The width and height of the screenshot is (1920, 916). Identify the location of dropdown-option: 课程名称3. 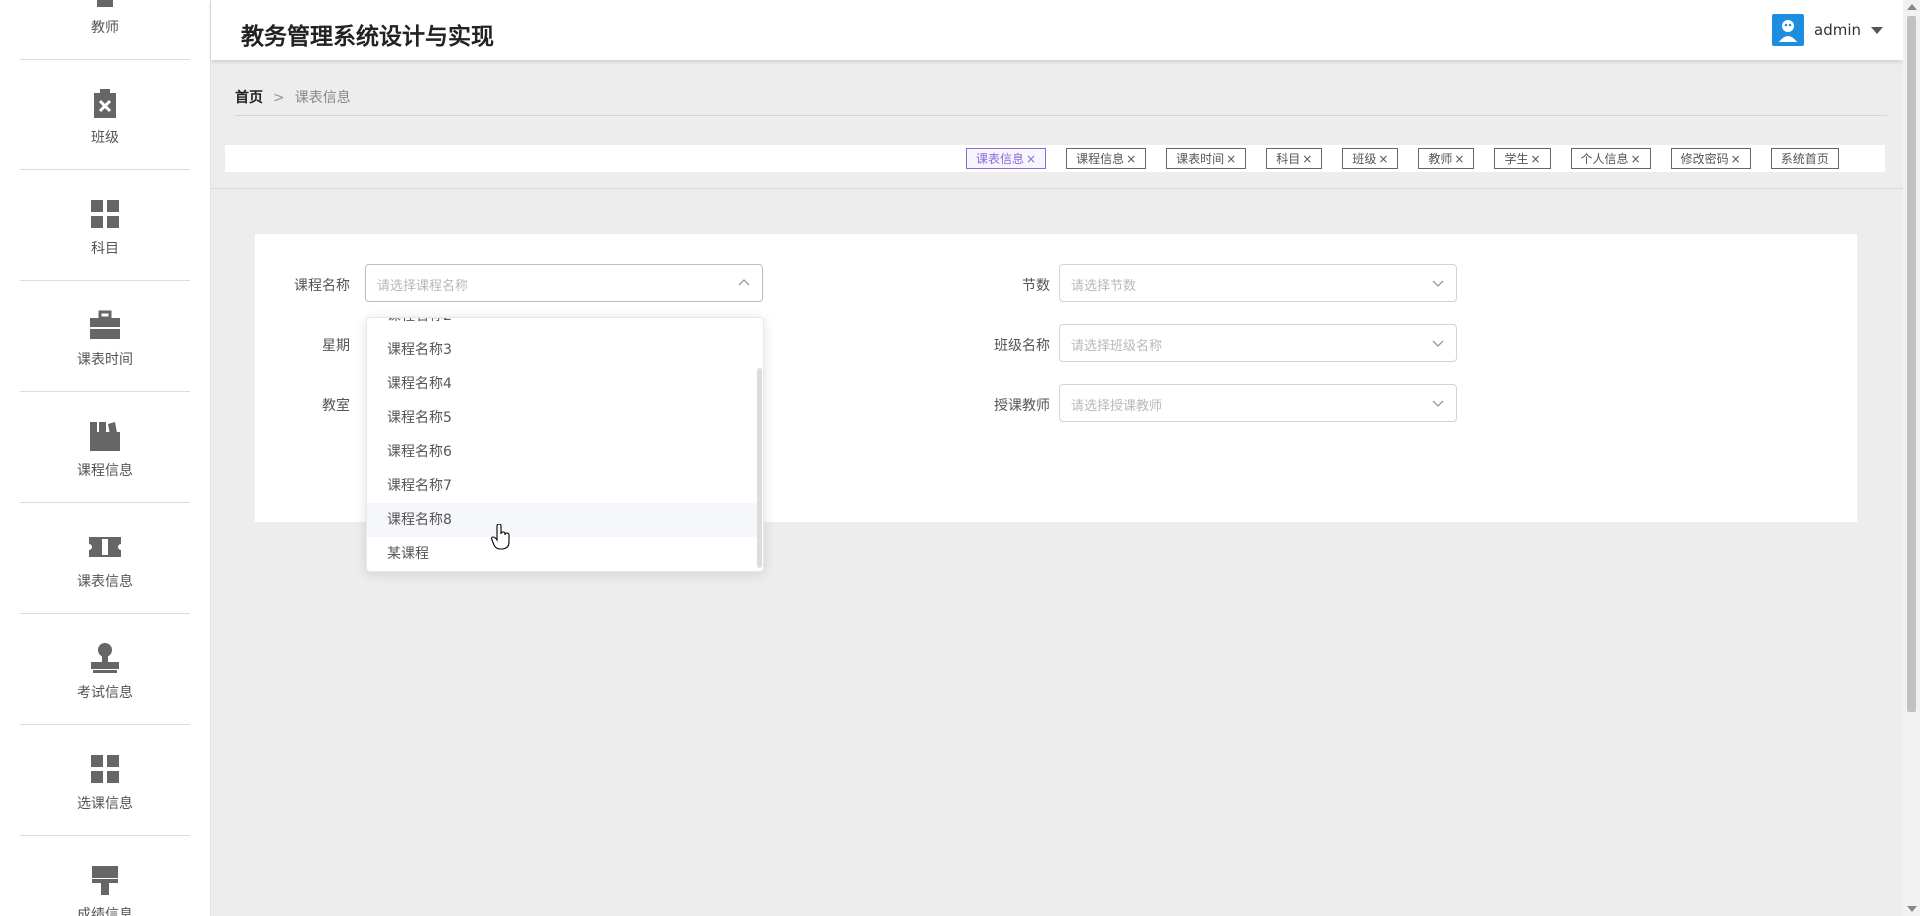
(563, 350).